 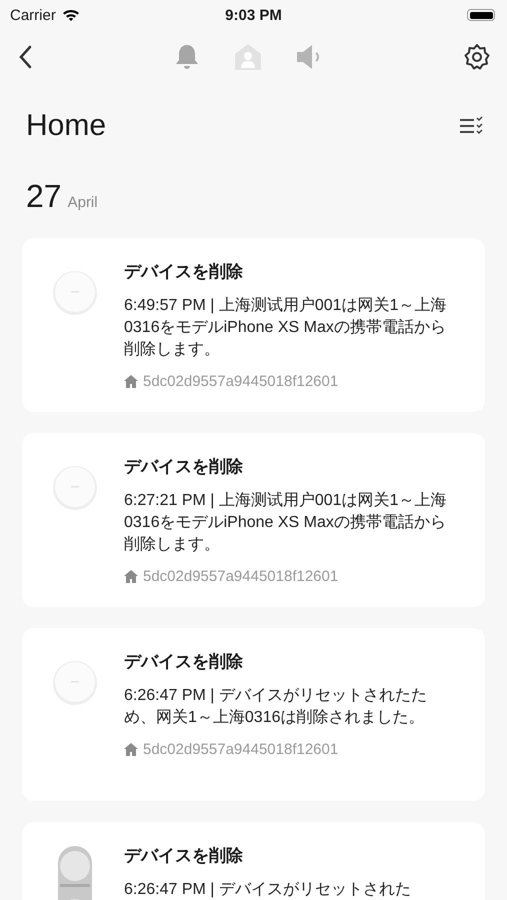 What do you see at coordinates (253, 15) in the screenshot?
I see `clock: 9:03 PM` at bounding box center [253, 15].